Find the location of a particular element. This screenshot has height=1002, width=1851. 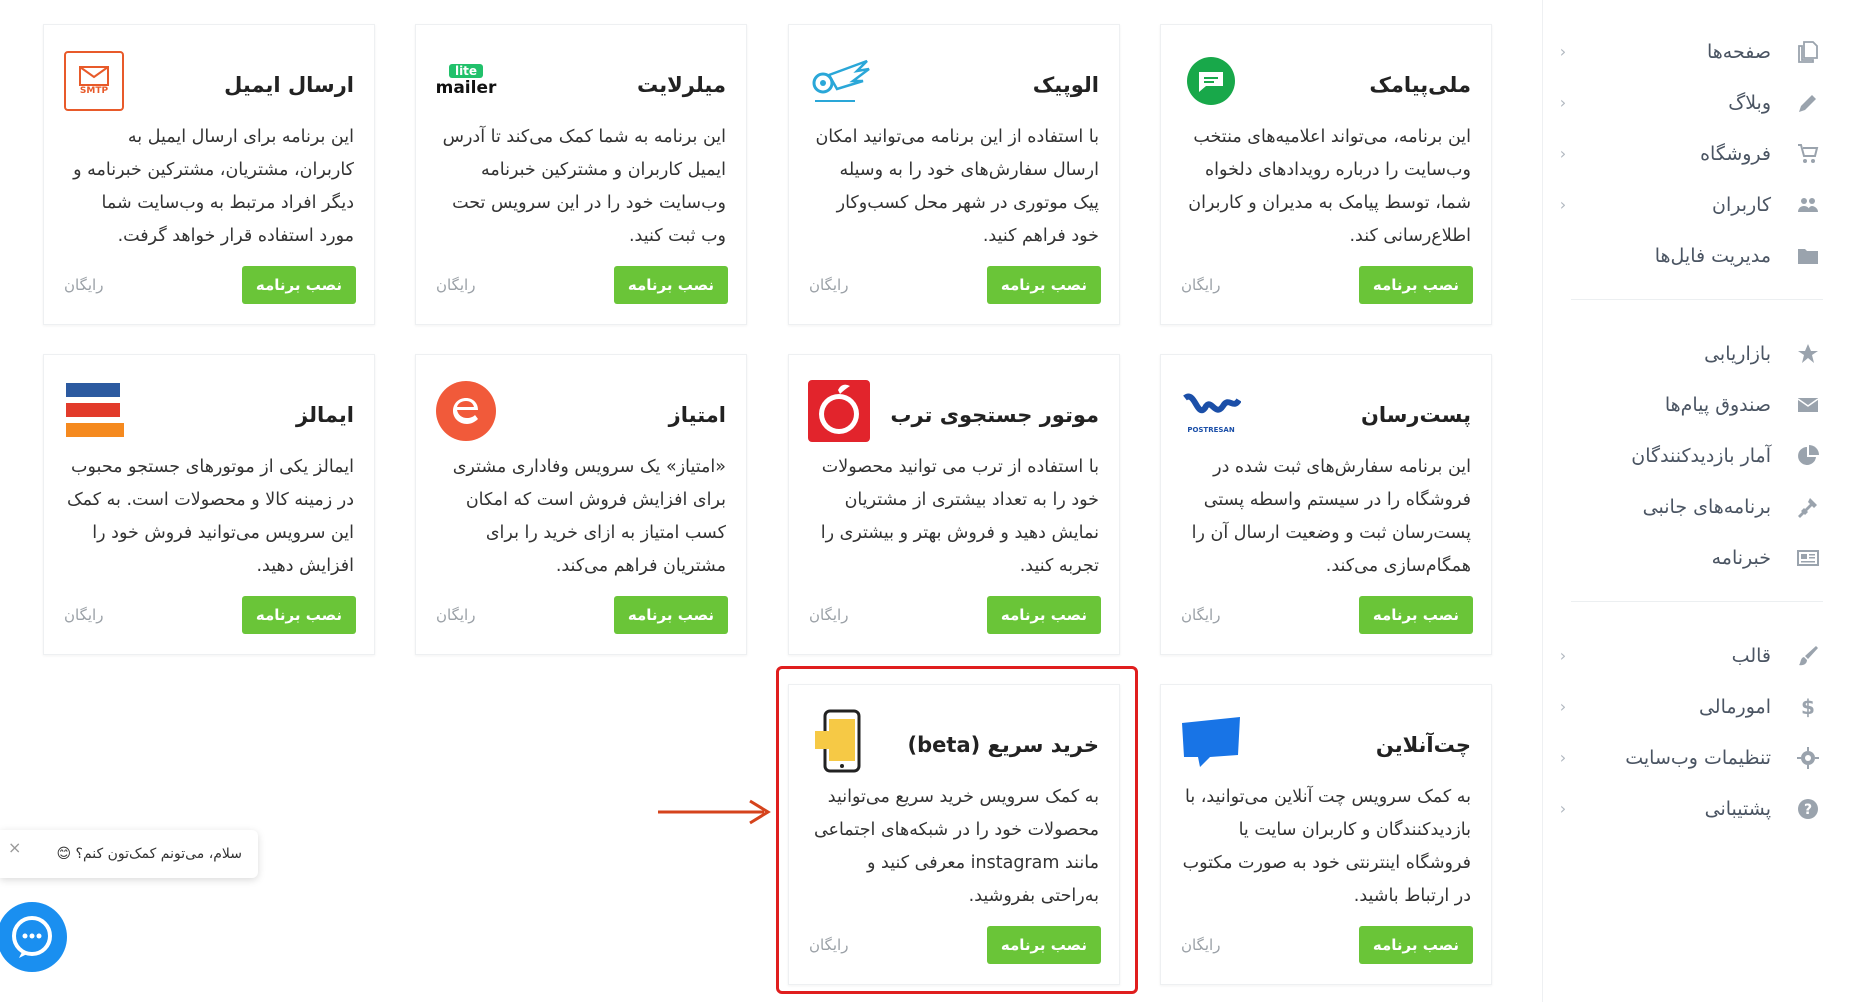

sidebar-item-label: صندوق پیام‌ها is located at coordinates (1717, 404).